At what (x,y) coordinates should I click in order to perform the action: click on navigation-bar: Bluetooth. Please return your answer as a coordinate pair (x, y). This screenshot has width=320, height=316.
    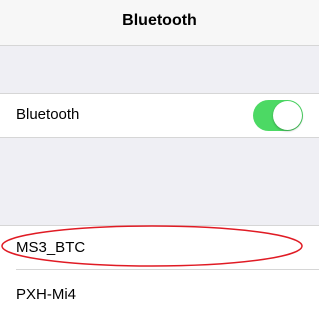
    Looking at the image, I should click on (159, 23).